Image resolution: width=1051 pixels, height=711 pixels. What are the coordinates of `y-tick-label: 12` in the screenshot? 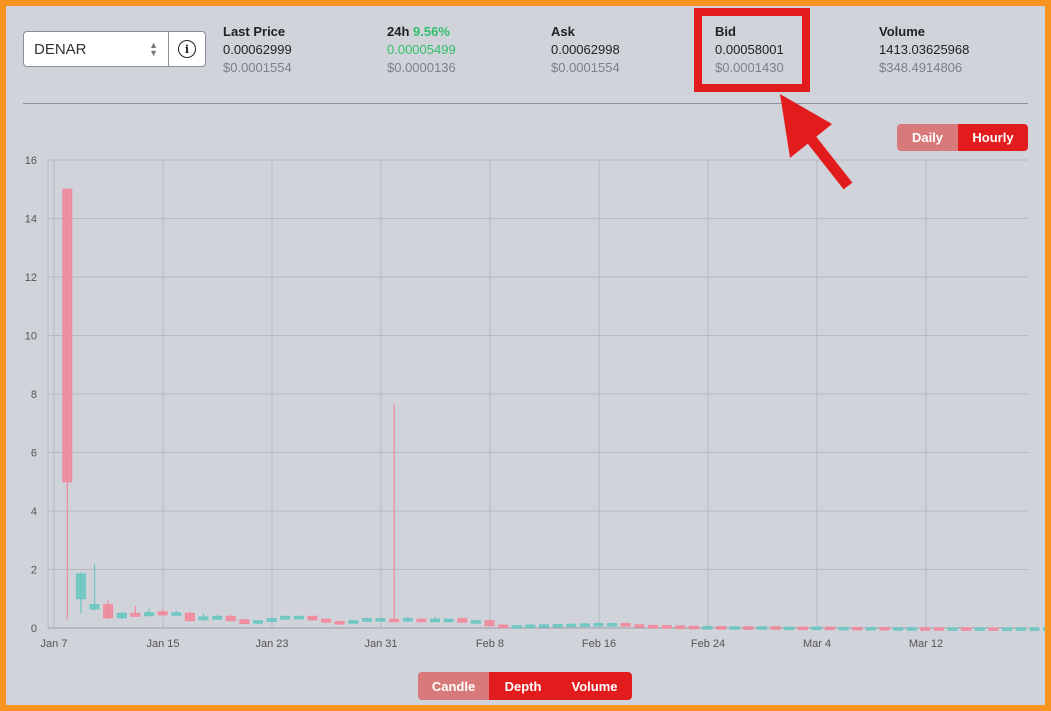 It's located at (31, 278).